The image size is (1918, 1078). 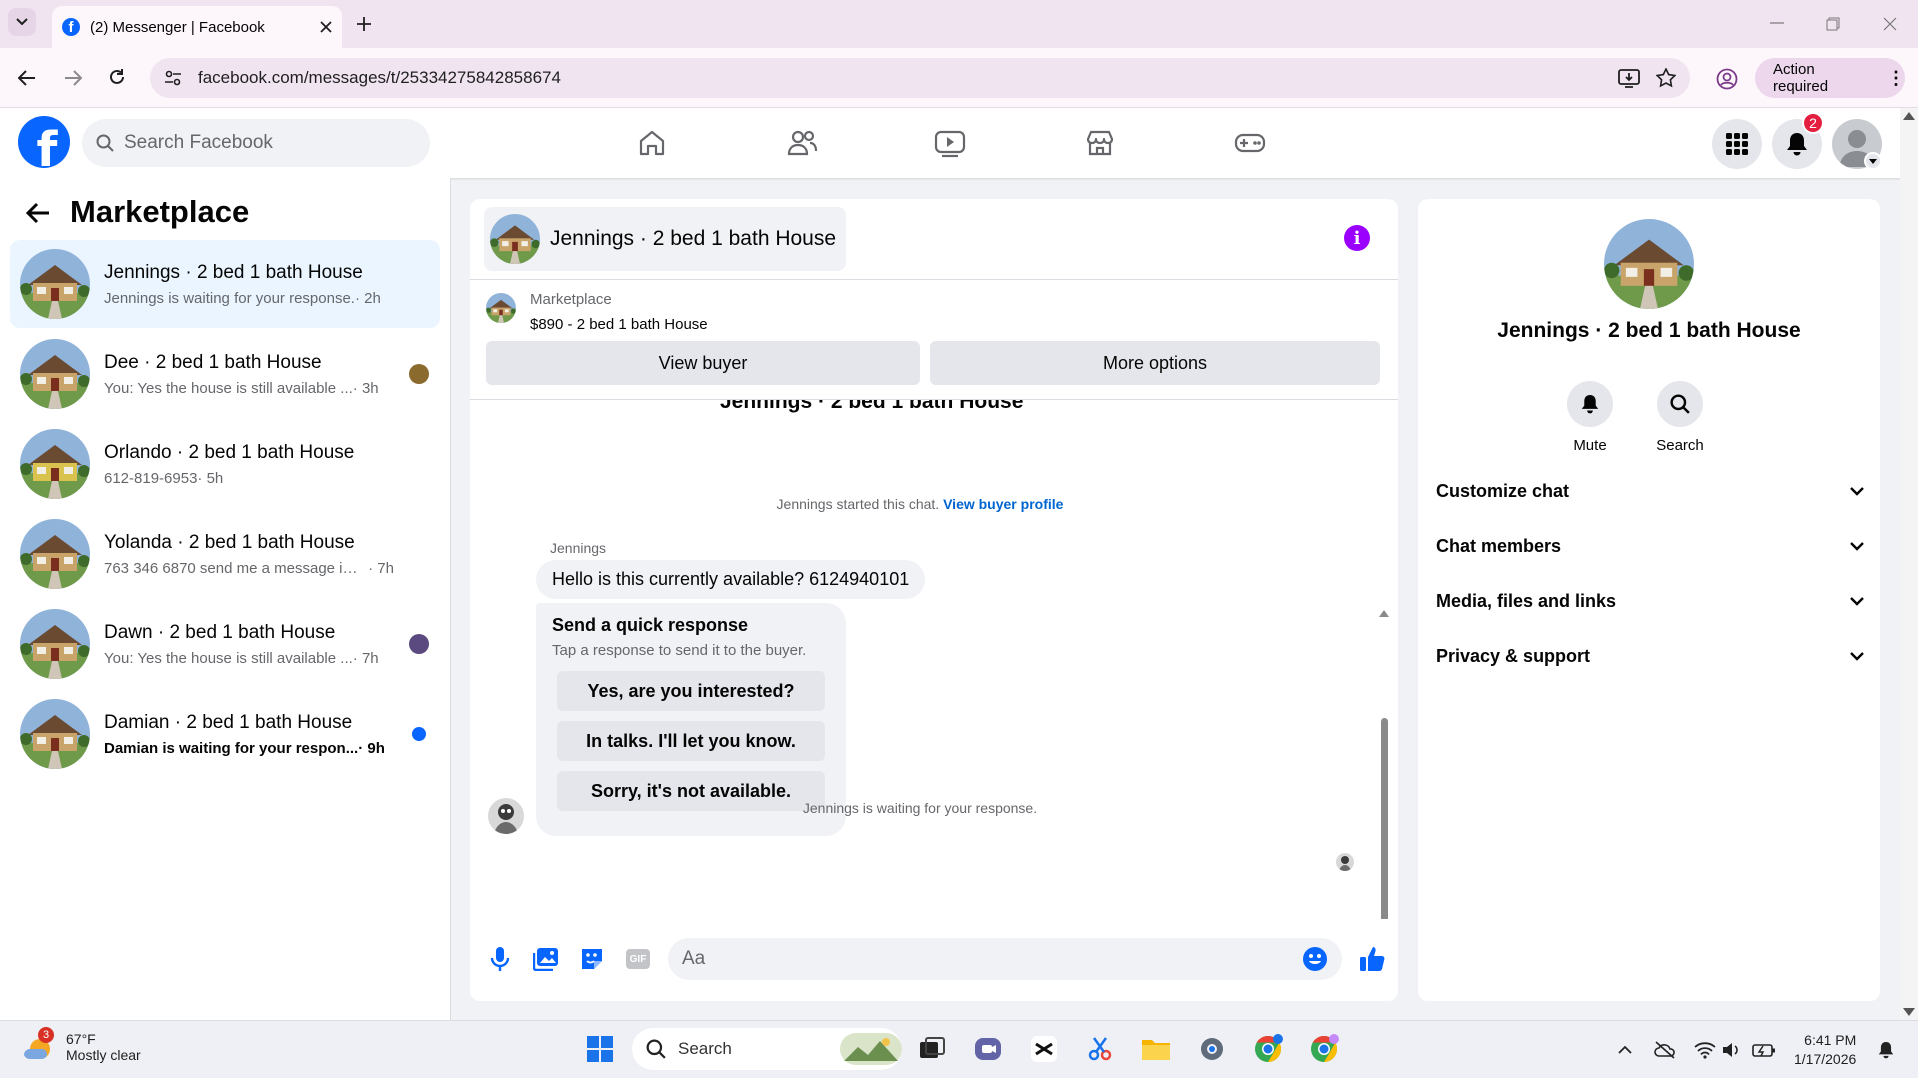 What do you see at coordinates (22, 22) in the screenshot?
I see `tab-search-button` at bounding box center [22, 22].